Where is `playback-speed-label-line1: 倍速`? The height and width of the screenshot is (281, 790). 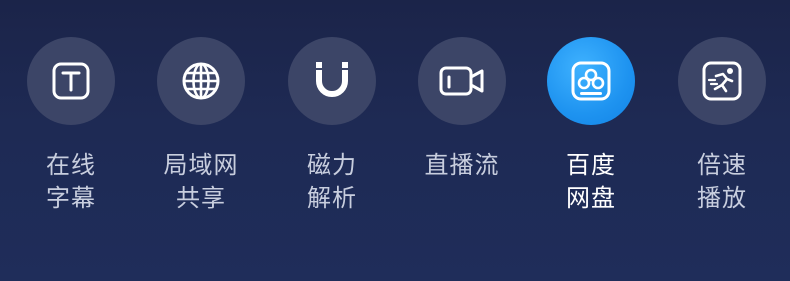 playback-speed-label-line1: 倍速 is located at coordinates (722, 165).